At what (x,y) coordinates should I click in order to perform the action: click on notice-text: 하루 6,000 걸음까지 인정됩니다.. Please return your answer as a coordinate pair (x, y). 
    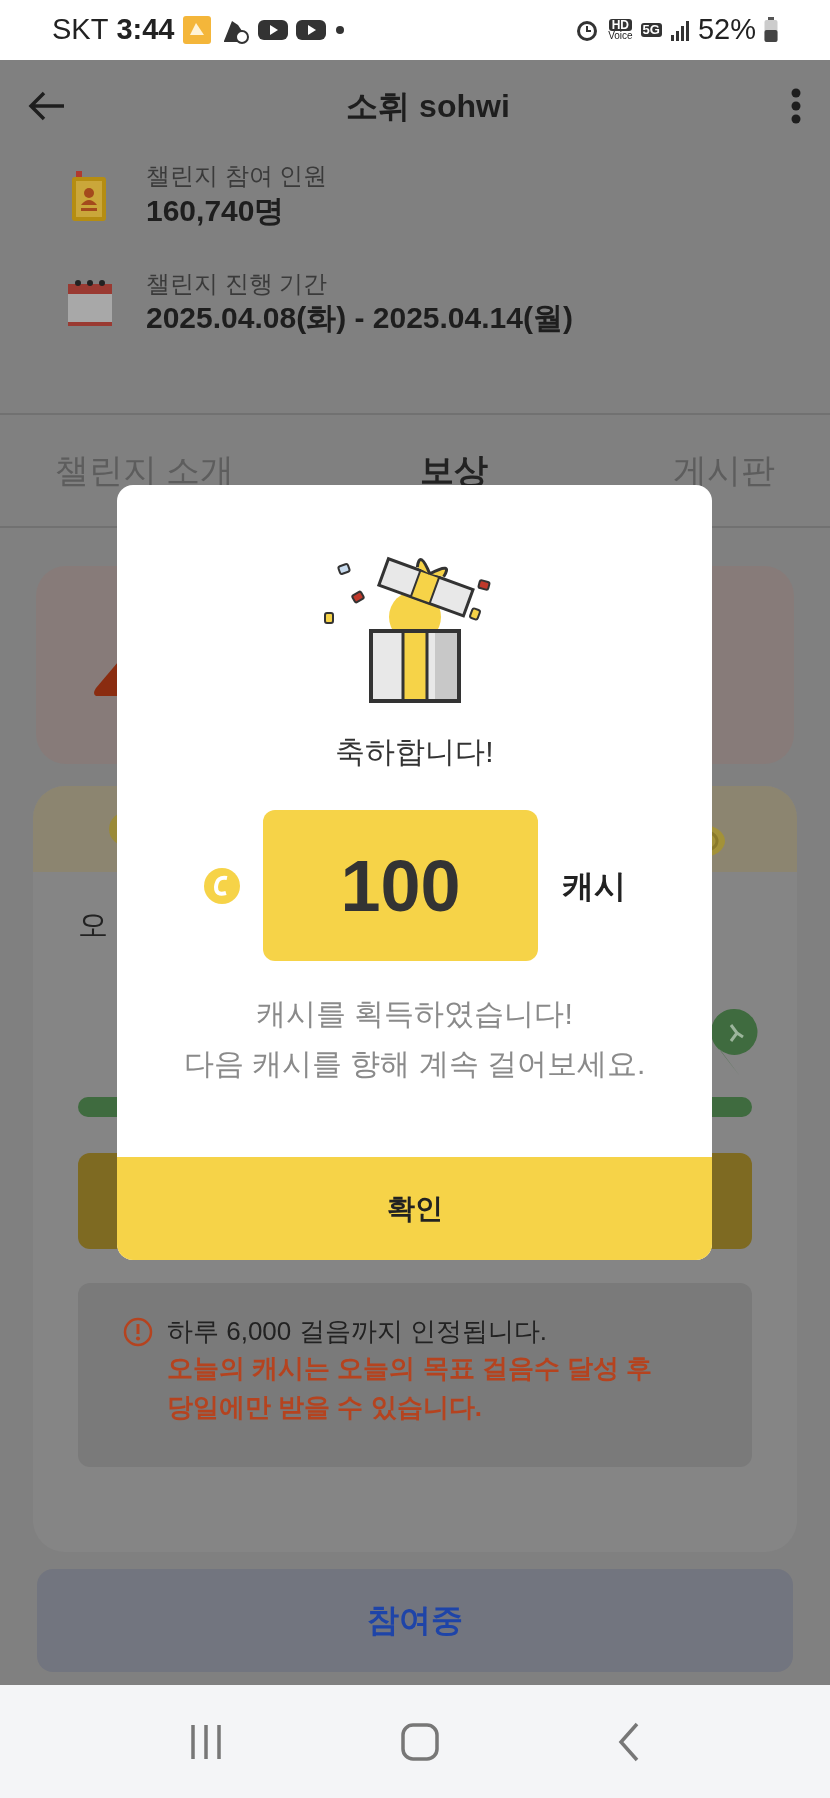
    Looking at the image, I should click on (357, 1331).